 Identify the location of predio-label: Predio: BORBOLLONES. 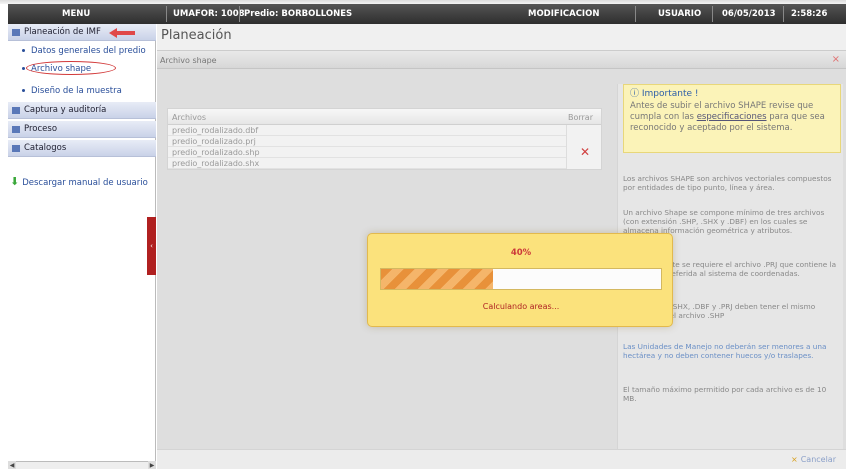
(298, 14).